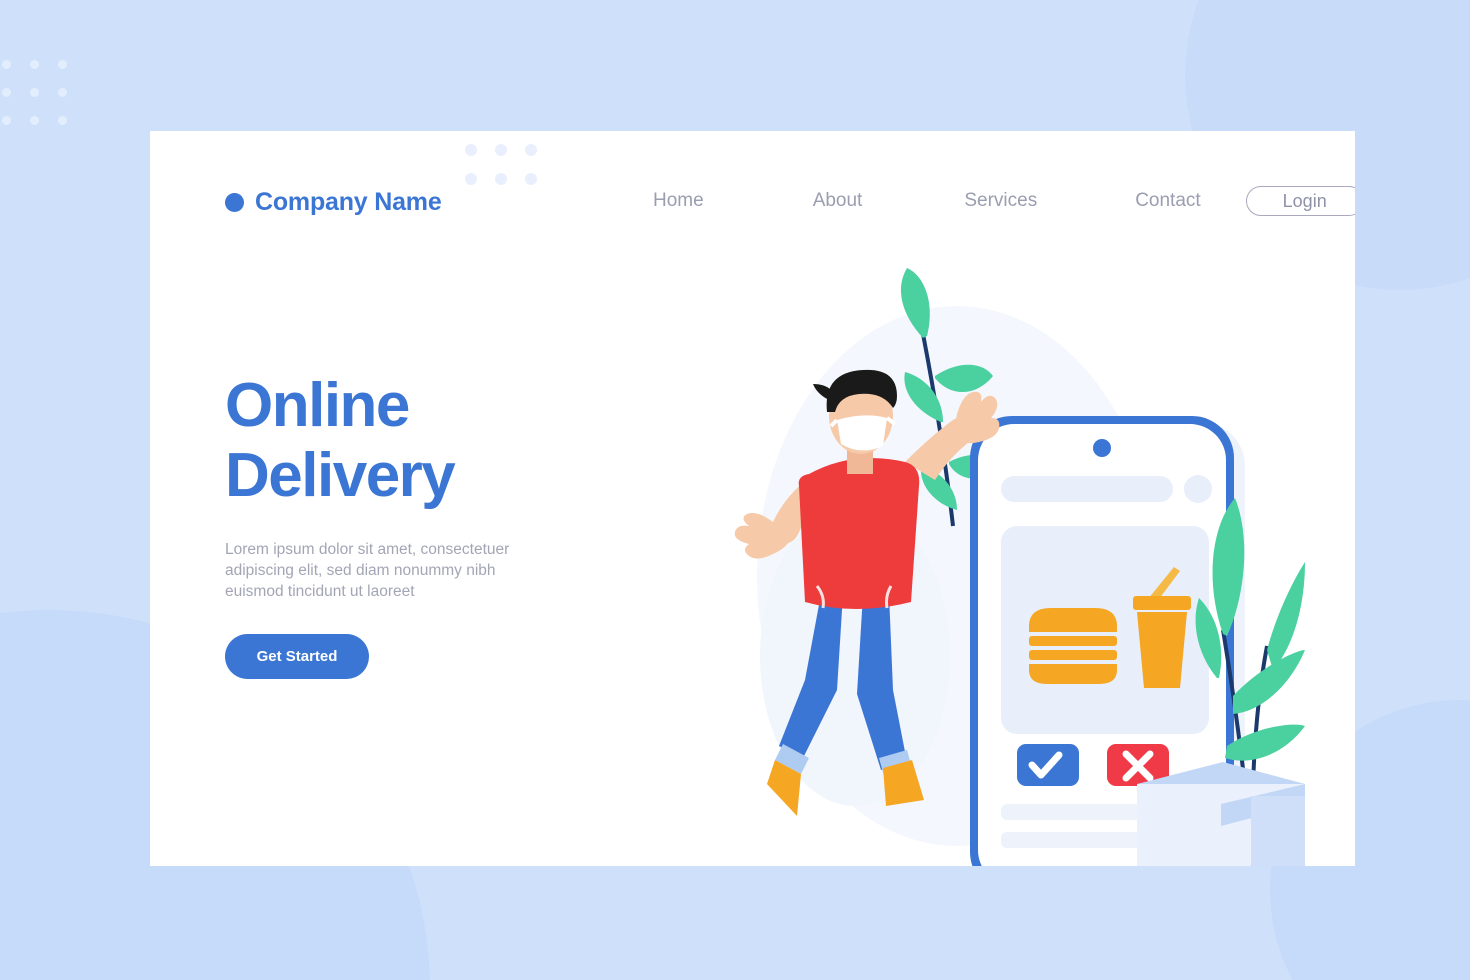  What do you see at coordinates (340, 475) in the screenshot?
I see `hero-title-line-2: Delivery` at bounding box center [340, 475].